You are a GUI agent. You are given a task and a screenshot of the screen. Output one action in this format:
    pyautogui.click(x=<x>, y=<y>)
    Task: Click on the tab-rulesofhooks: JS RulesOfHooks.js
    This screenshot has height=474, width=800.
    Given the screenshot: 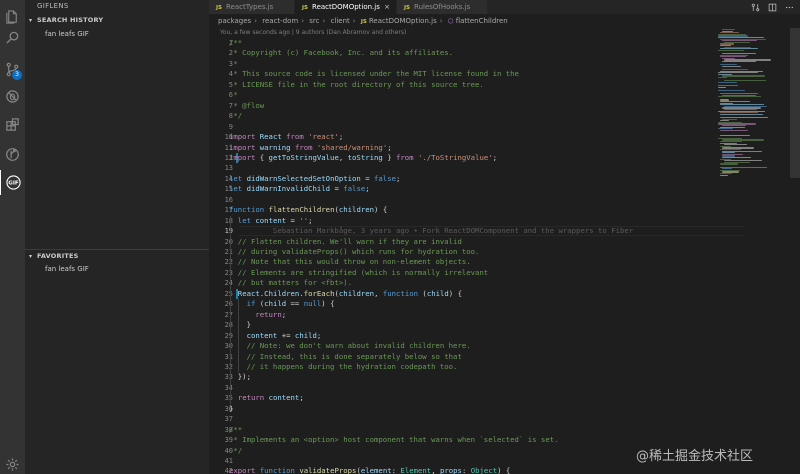 What is the action you would take?
    pyautogui.click(x=442, y=7)
    